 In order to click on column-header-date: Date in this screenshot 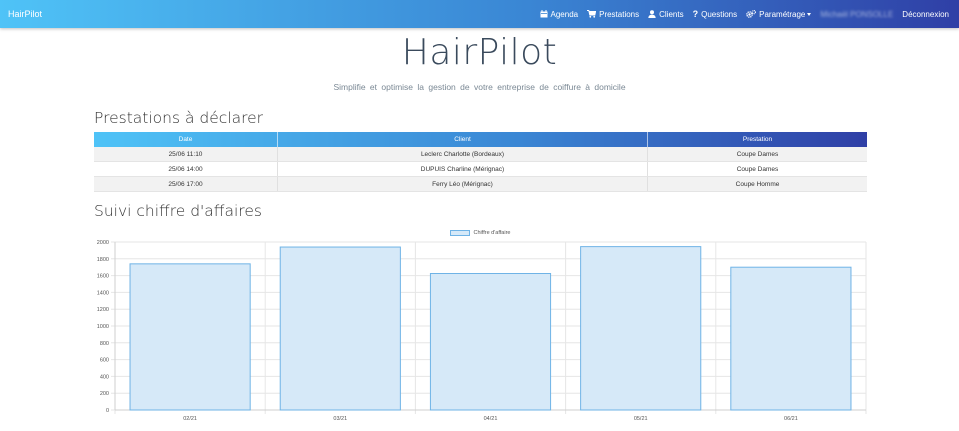, I will do `click(186, 139)`.